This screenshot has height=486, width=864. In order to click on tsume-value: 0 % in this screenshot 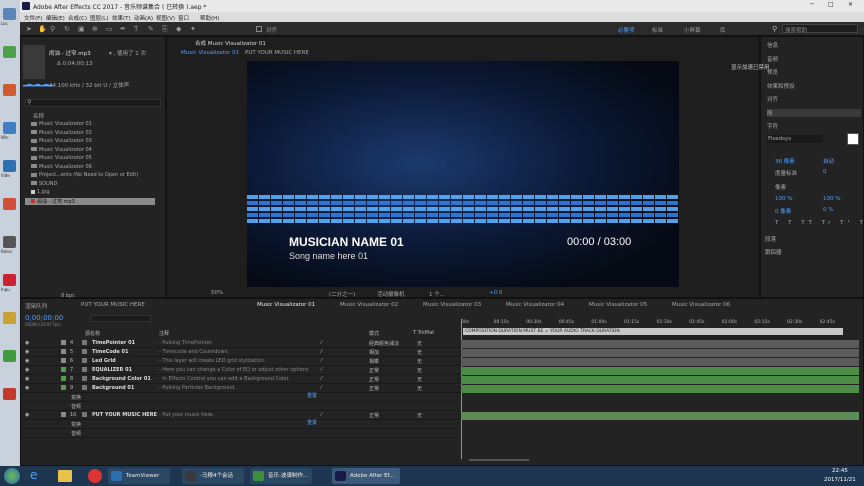, I will do `click(828, 210)`.